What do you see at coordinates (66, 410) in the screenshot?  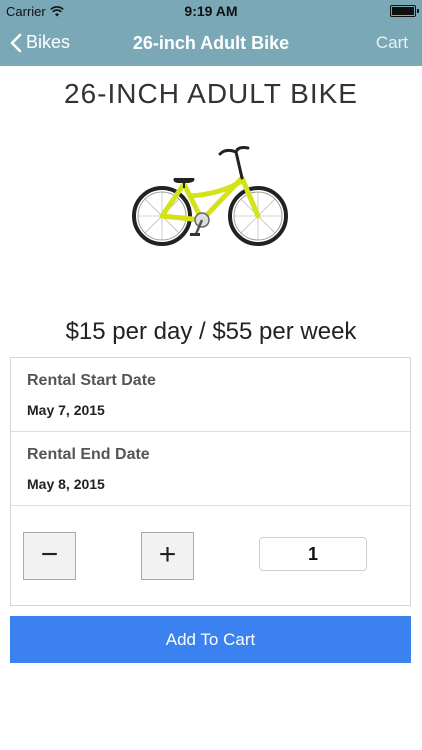 I see `rental-start-value: May 7, 2015` at bounding box center [66, 410].